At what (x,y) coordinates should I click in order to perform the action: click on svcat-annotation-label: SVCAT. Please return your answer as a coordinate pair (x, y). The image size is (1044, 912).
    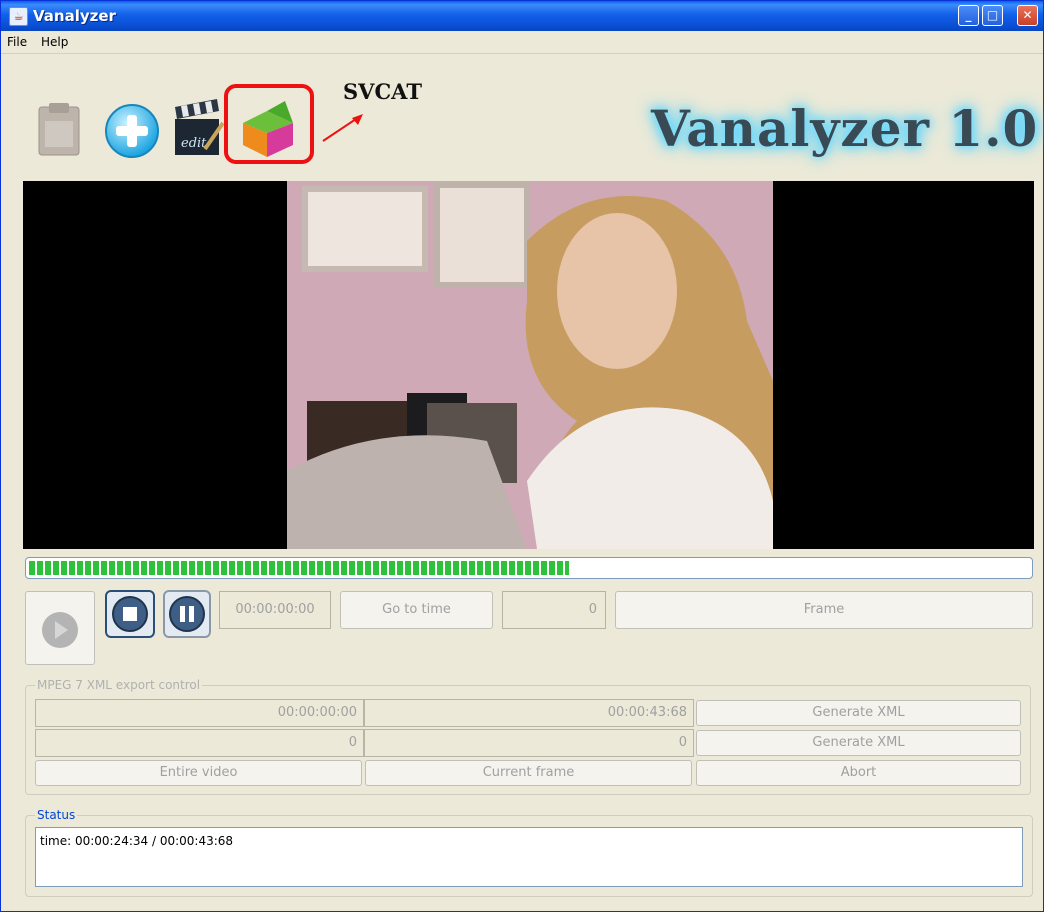
    Looking at the image, I should click on (382, 91).